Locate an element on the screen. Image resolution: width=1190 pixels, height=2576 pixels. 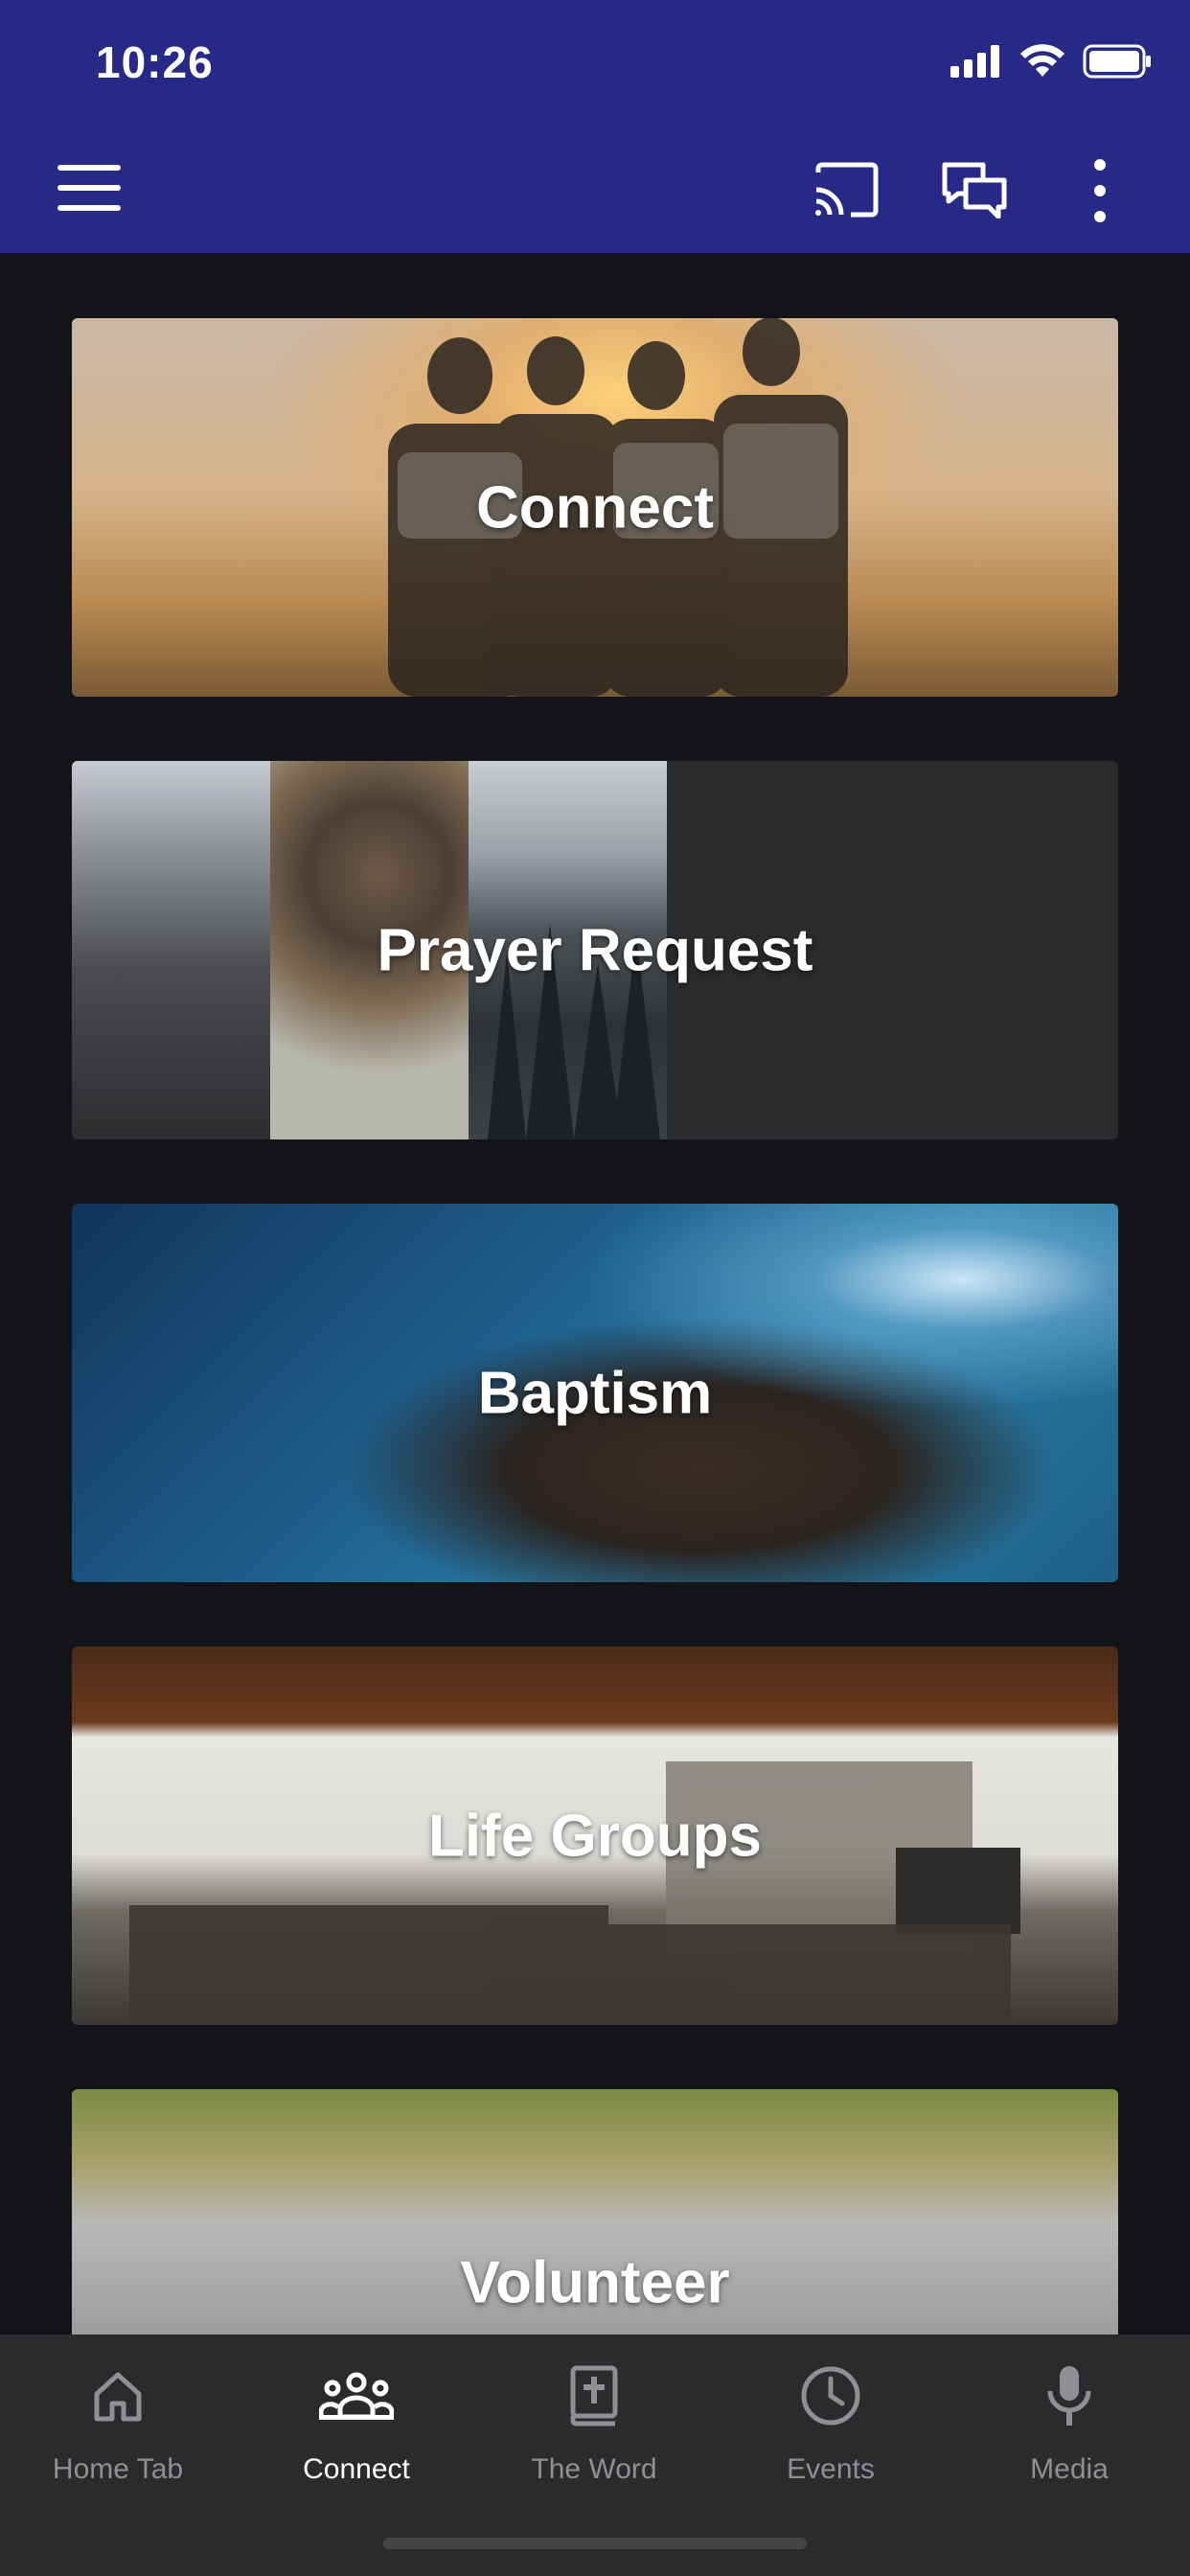
card-label: Connect is located at coordinates (595, 507).